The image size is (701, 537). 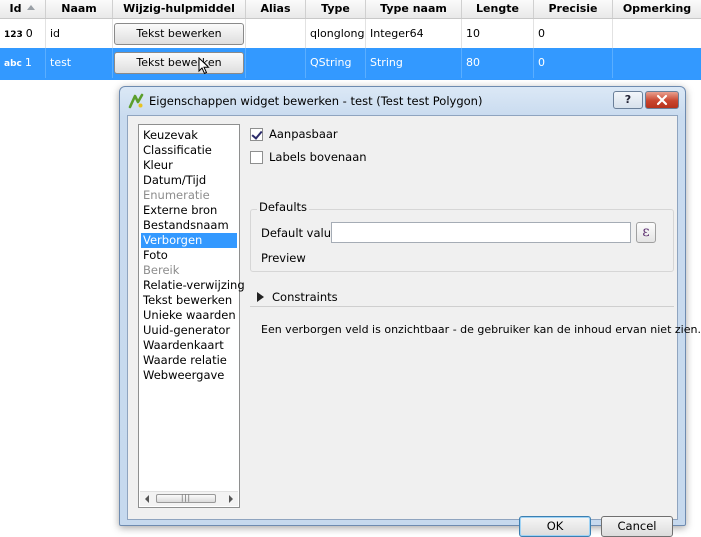 I want to click on widget-type-item: Tekst bewerken, so click(x=189, y=300).